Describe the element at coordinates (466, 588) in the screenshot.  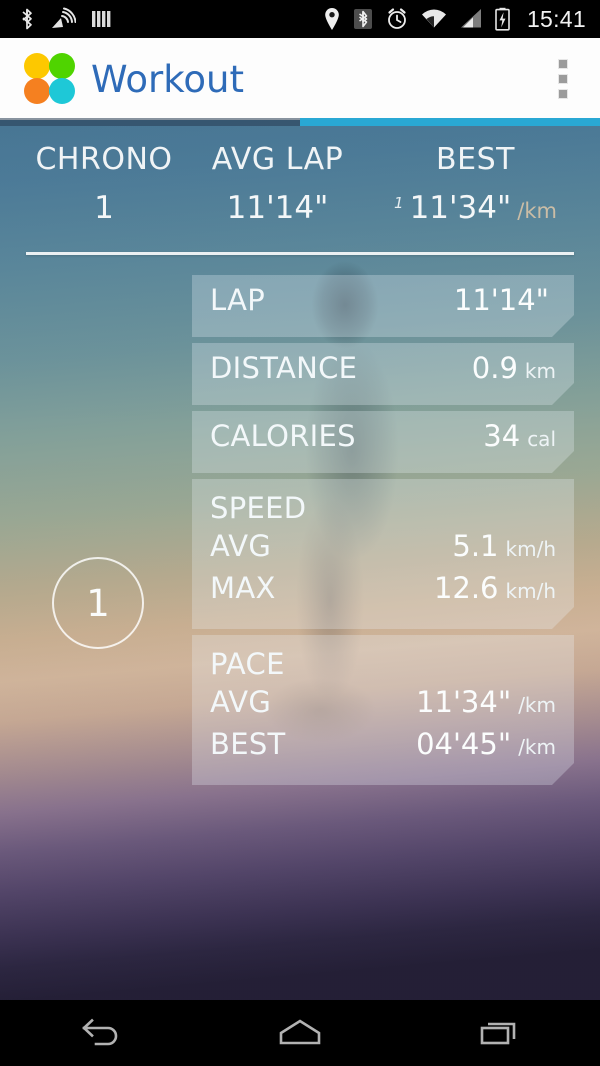
I see `stat-value: 12.6` at that location.